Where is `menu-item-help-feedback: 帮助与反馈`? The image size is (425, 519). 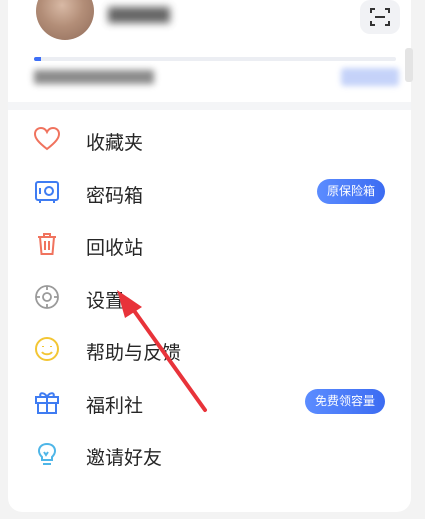
menu-item-help-feedback: 帮助与反馈 is located at coordinates (209, 349).